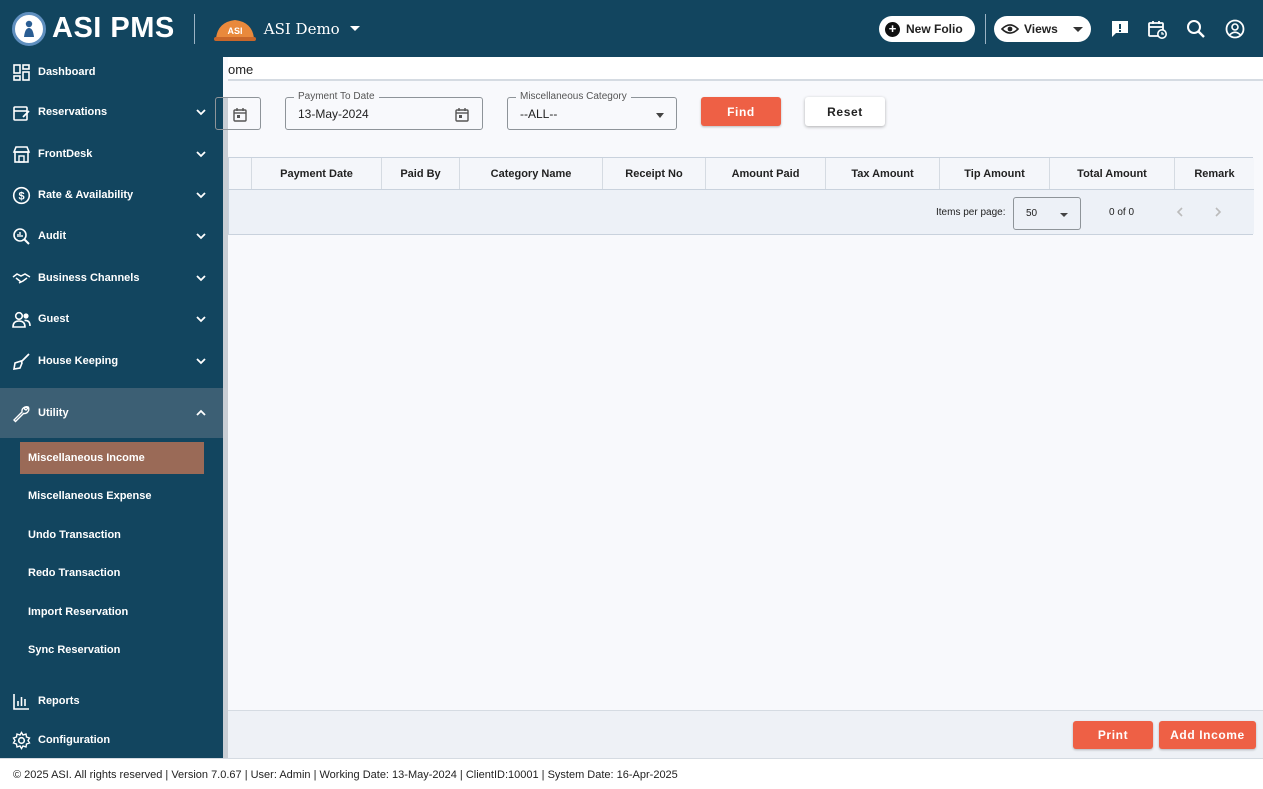  What do you see at coordinates (302, 29) in the screenshot?
I see `hotel-name: ASI Demo` at bounding box center [302, 29].